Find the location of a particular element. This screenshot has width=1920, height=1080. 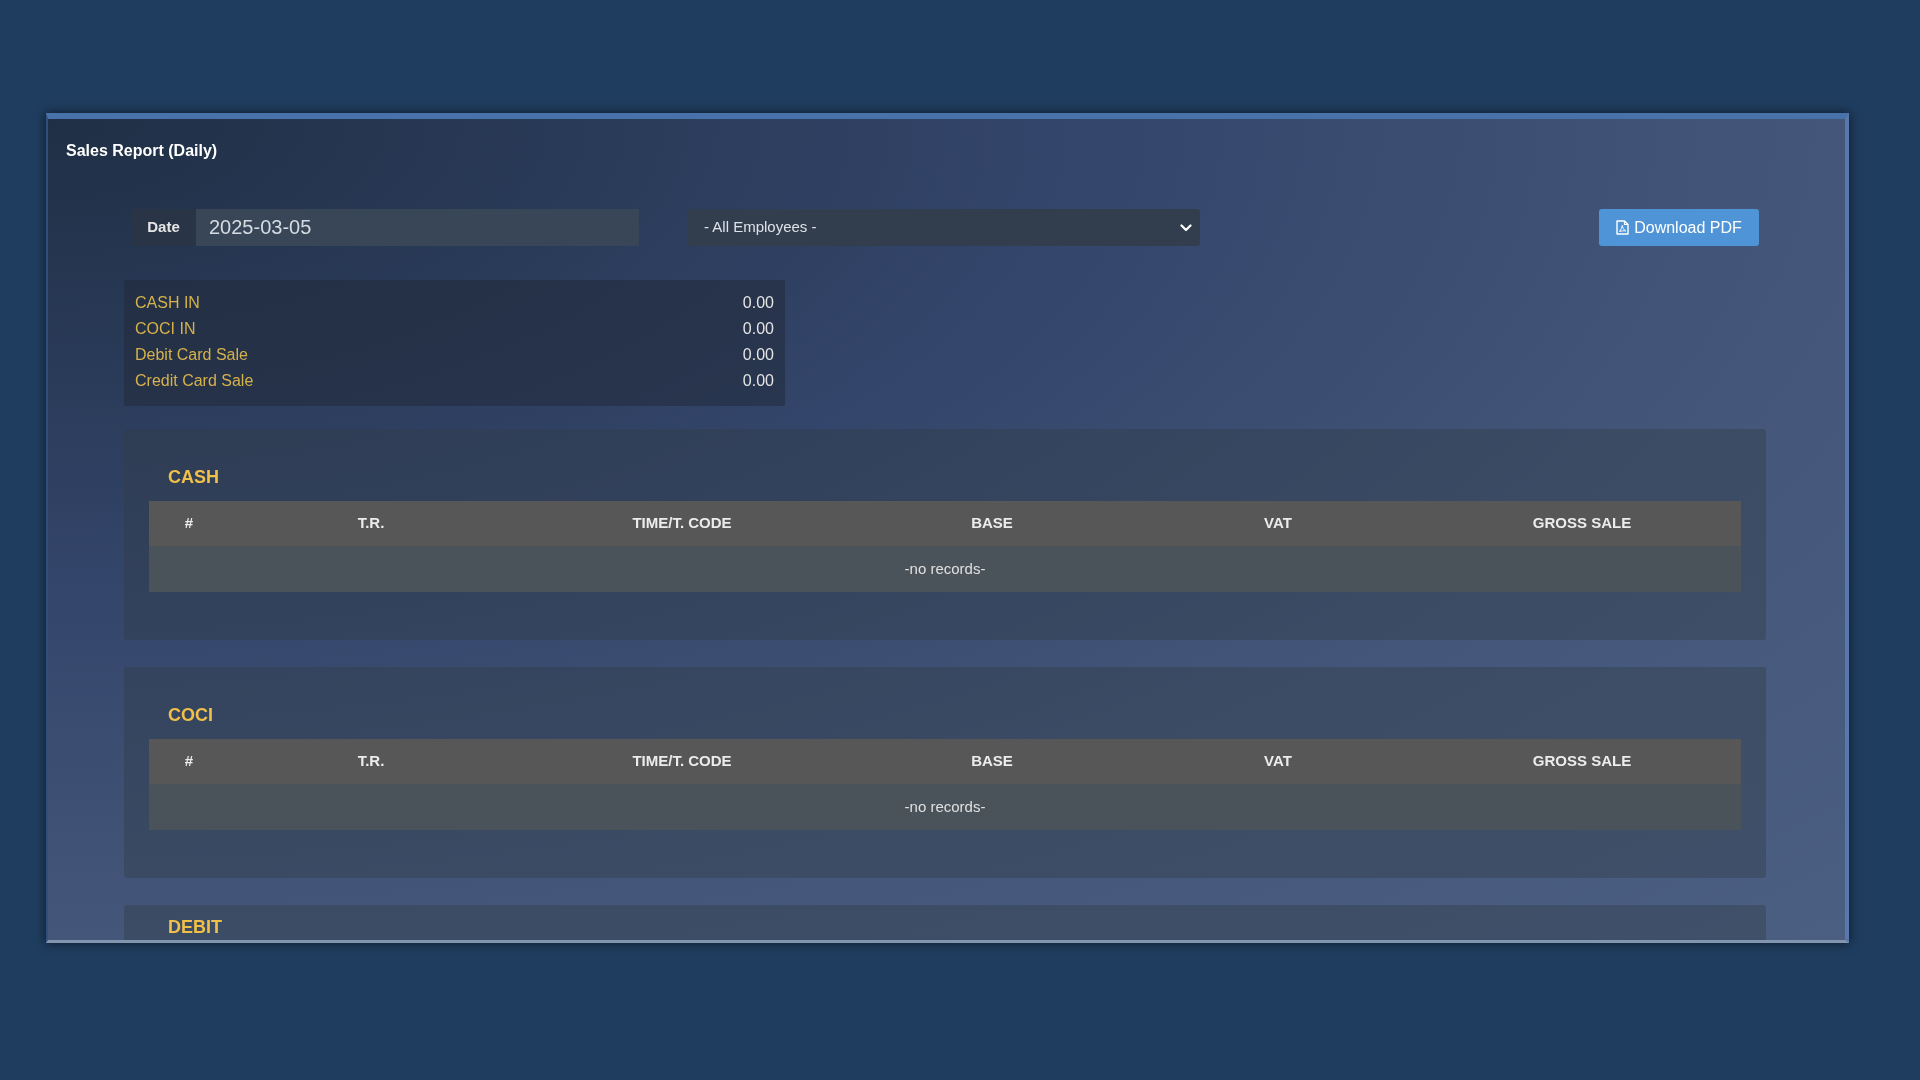

total-label: COCI IN is located at coordinates (165, 329).